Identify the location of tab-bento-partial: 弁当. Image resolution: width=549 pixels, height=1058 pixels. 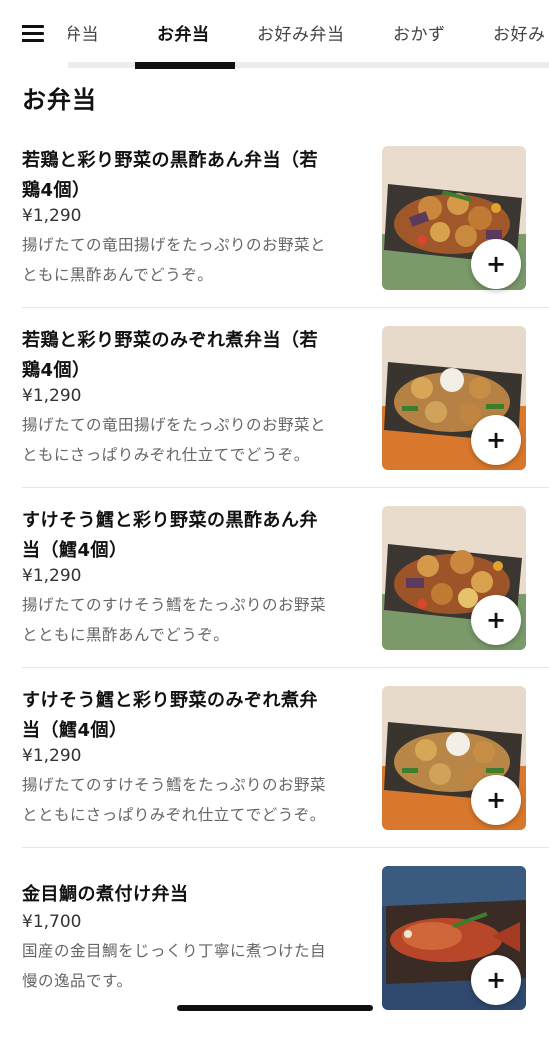
(83, 32).